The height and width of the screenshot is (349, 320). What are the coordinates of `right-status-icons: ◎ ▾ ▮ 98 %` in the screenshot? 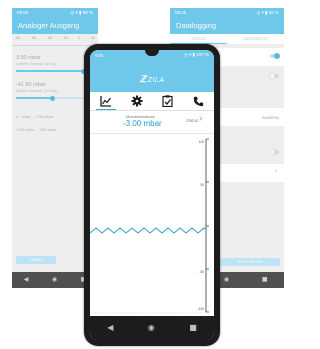 It's located at (267, 12).